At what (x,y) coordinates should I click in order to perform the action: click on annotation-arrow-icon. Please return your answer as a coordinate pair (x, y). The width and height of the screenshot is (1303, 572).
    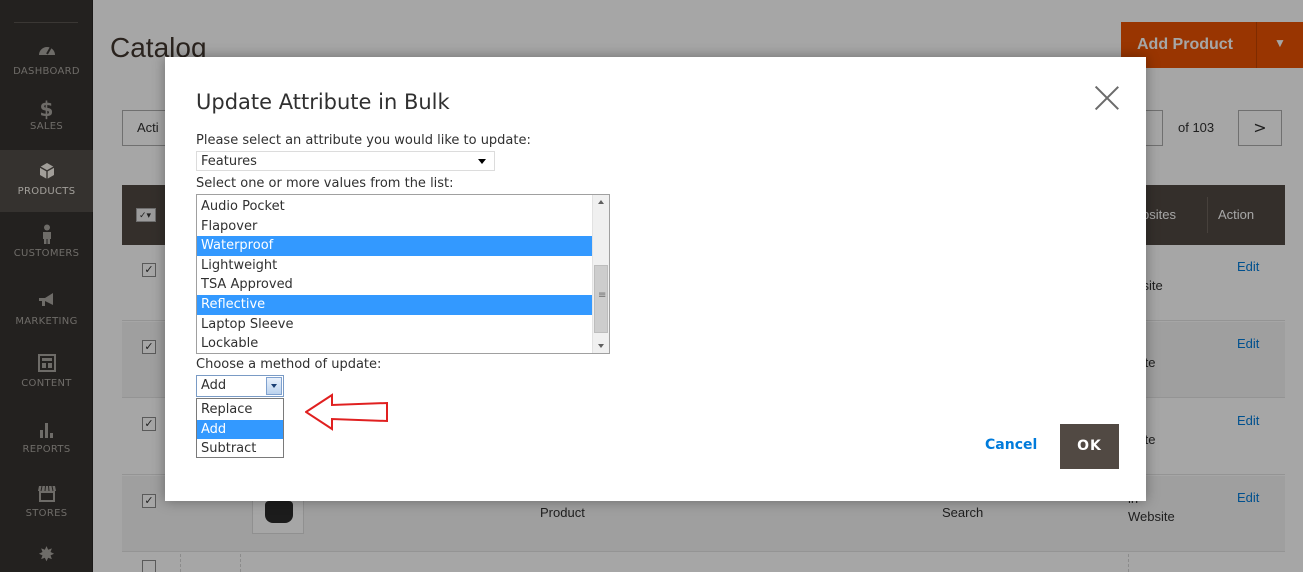
    Looking at the image, I should click on (346, 412).